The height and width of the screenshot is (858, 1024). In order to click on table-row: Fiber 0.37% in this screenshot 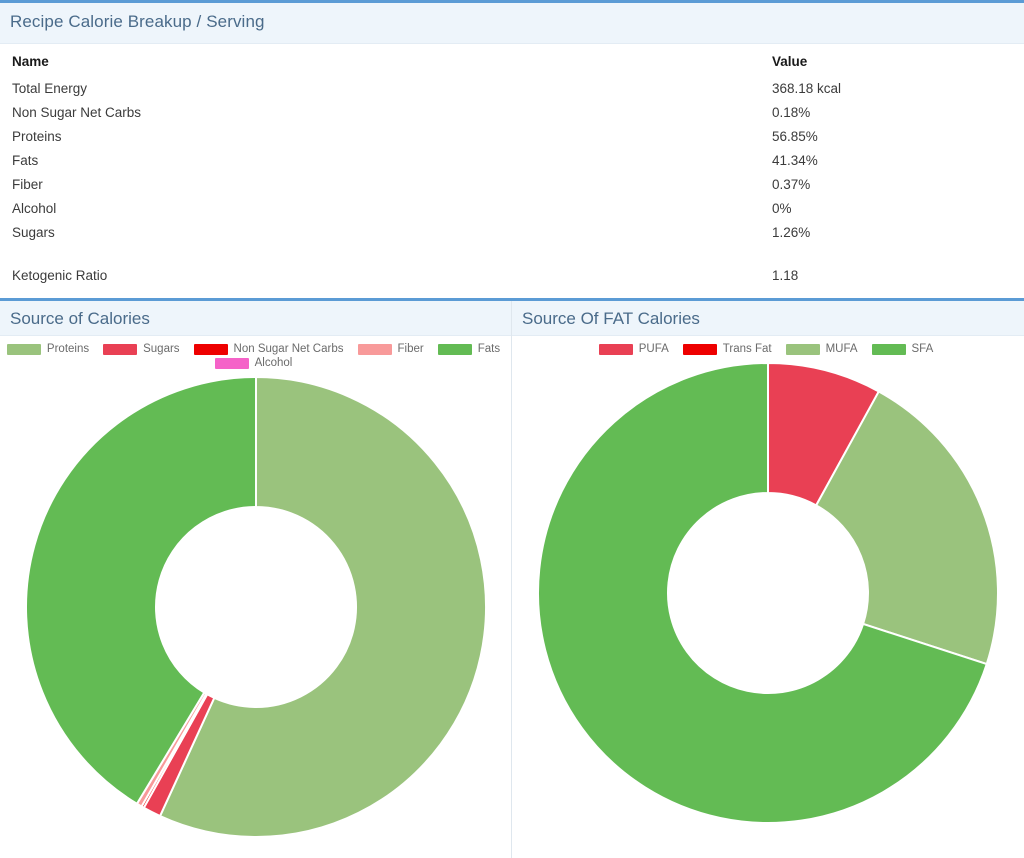, I will do `click(512, 184)`.